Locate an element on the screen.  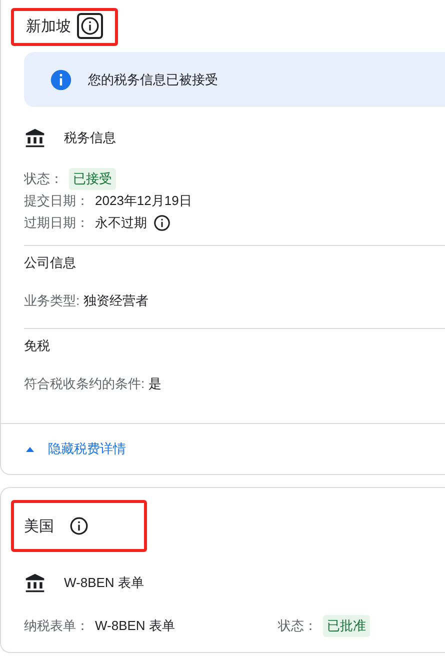
field-label: 过期日期： is located at coordinates (56, 223).